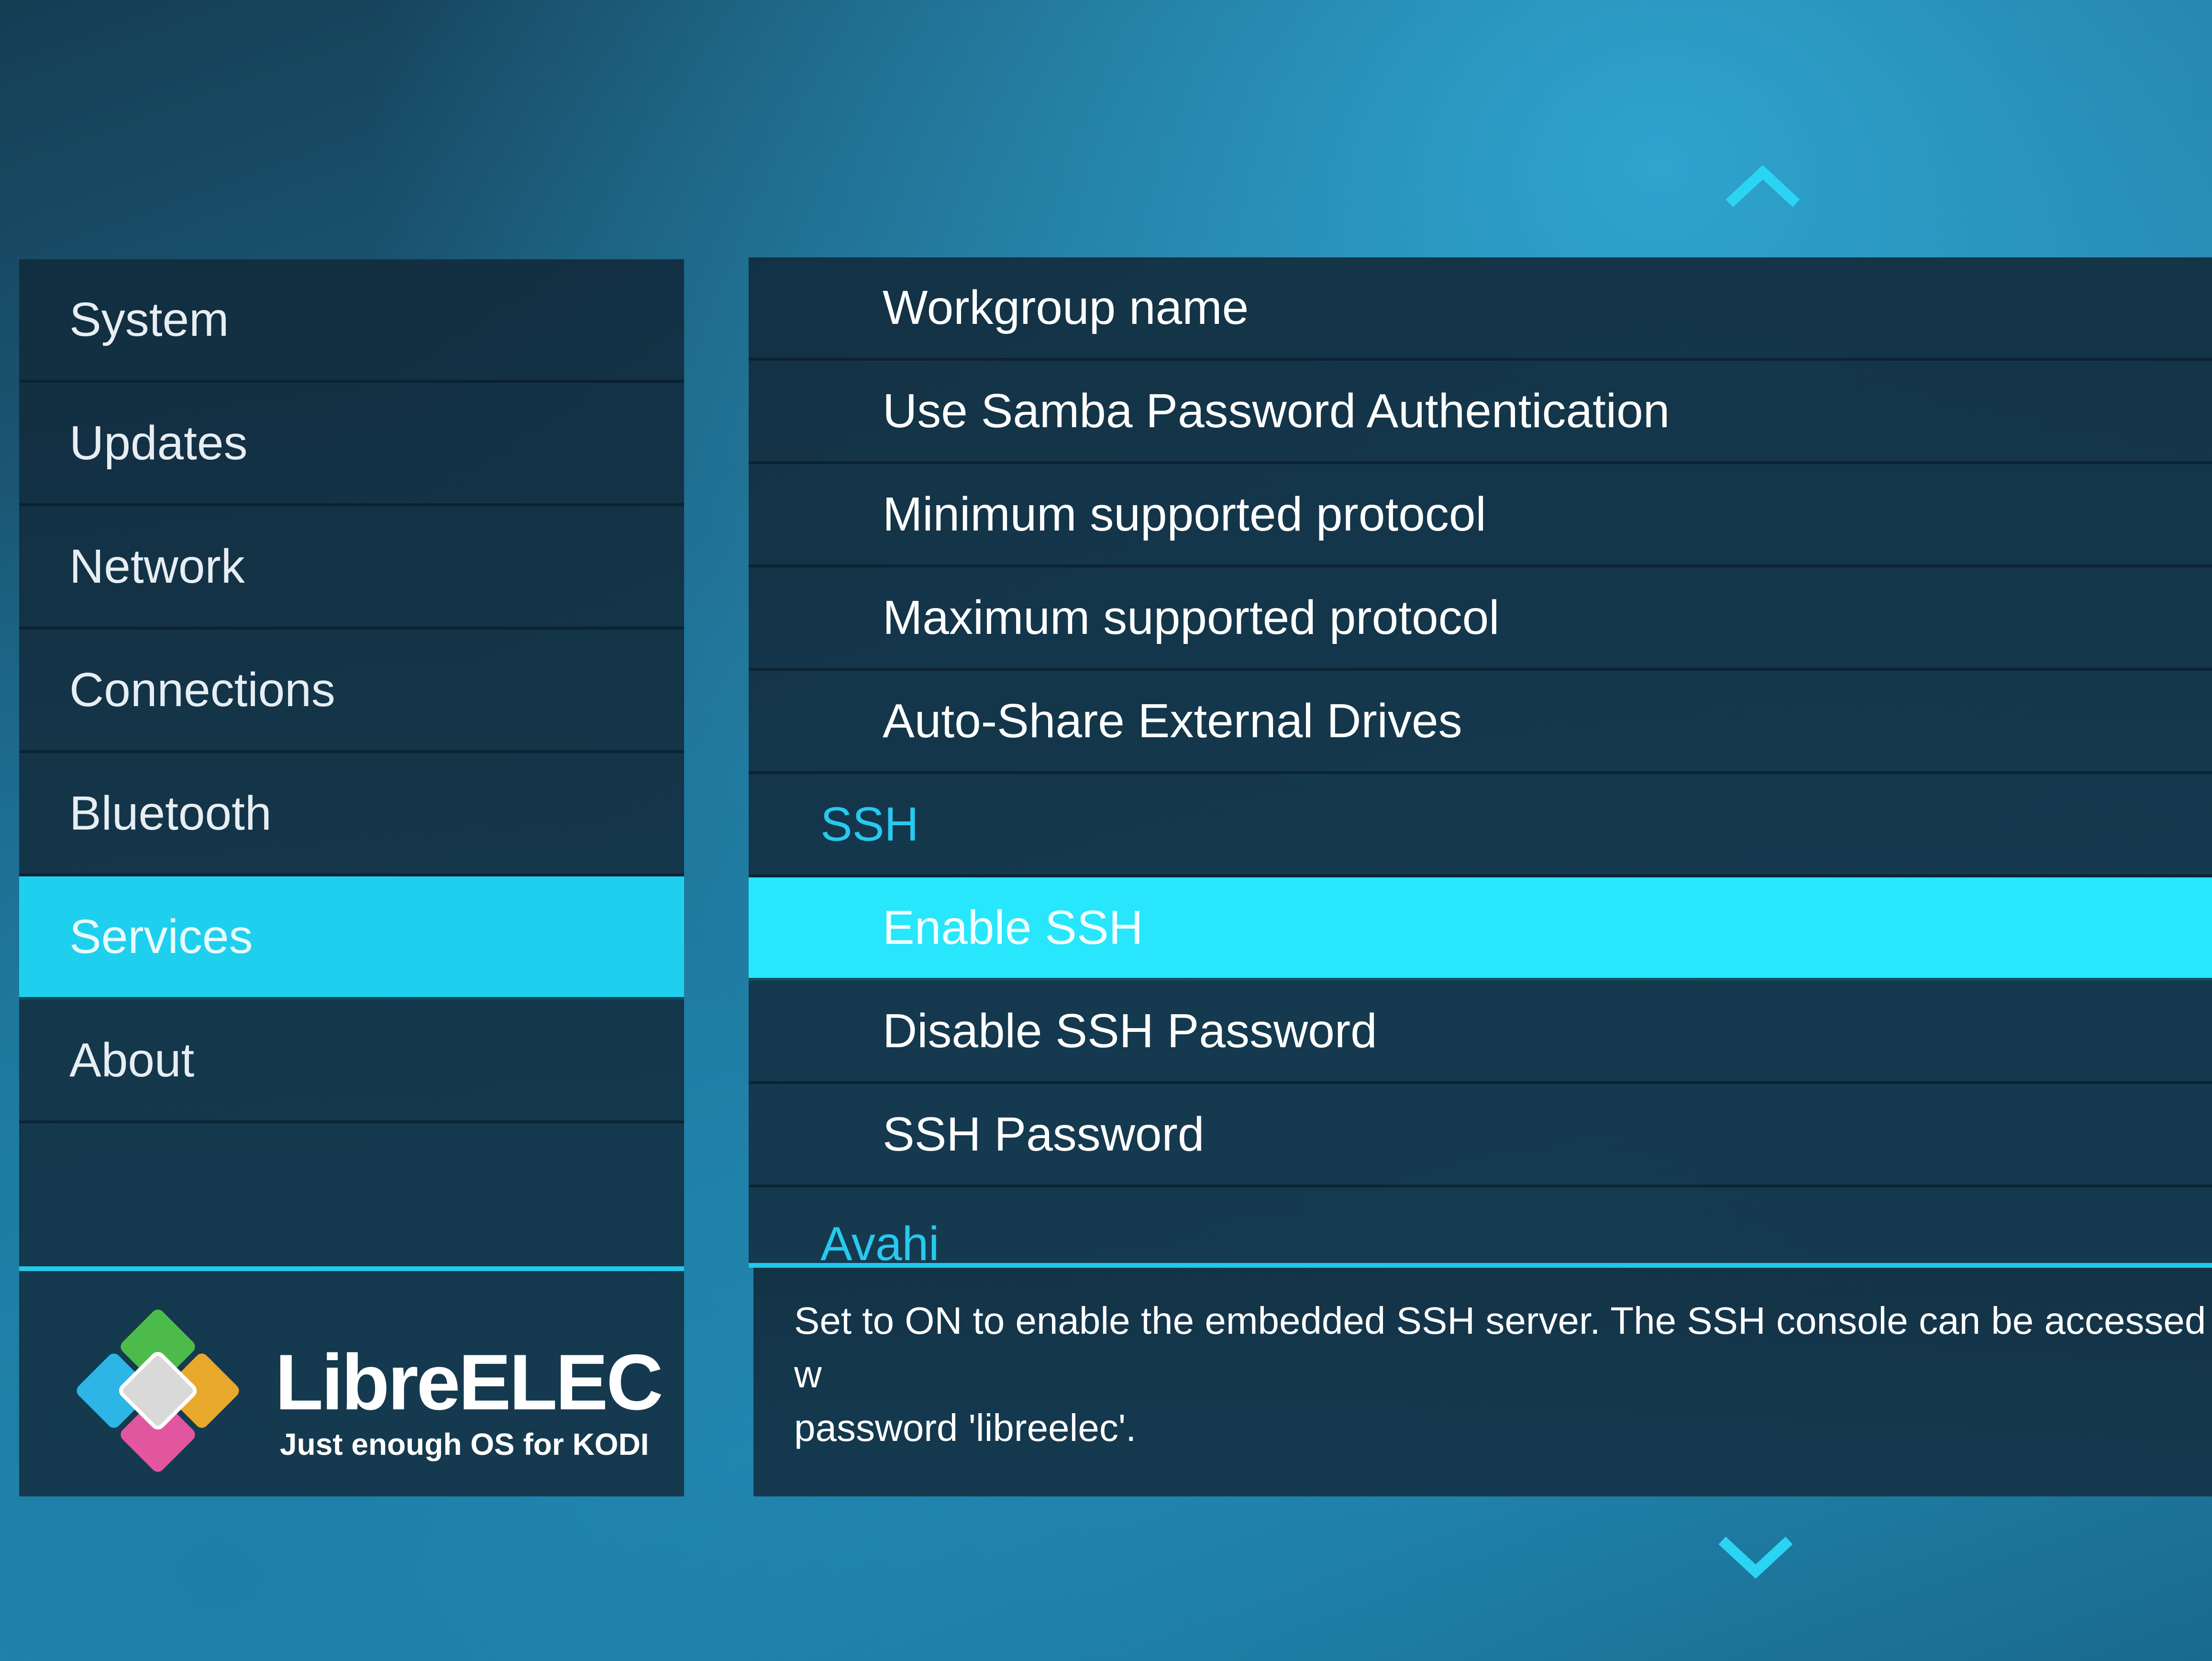 The width and height of the screenshot is (2212, 1661). What do you see at coordinates (351, 568) in the screenshot?
I see `sidebar-item-network: Network` at bounding box center [351, 568].